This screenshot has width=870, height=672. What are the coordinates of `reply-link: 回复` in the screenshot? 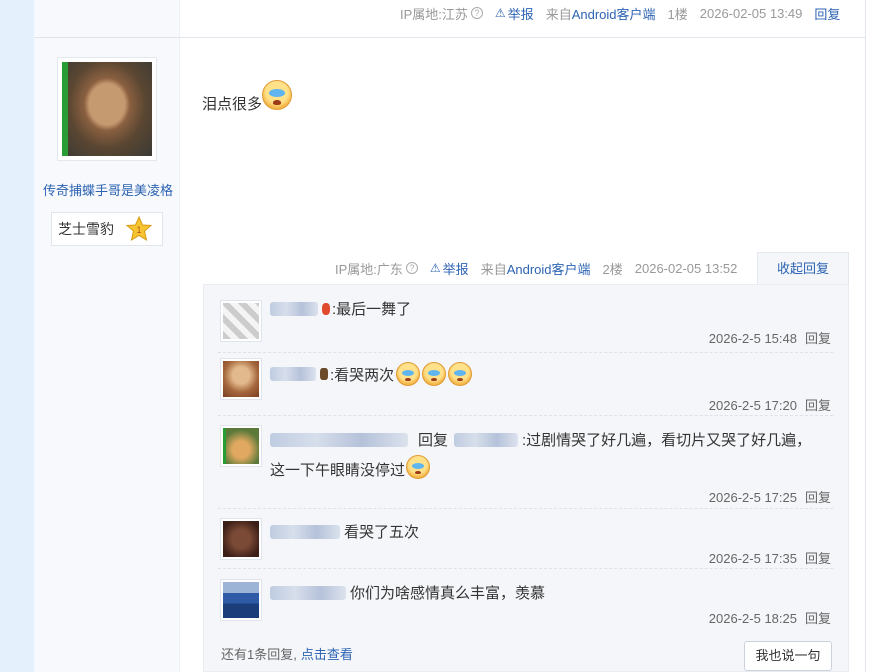 It's located at (827, 13).